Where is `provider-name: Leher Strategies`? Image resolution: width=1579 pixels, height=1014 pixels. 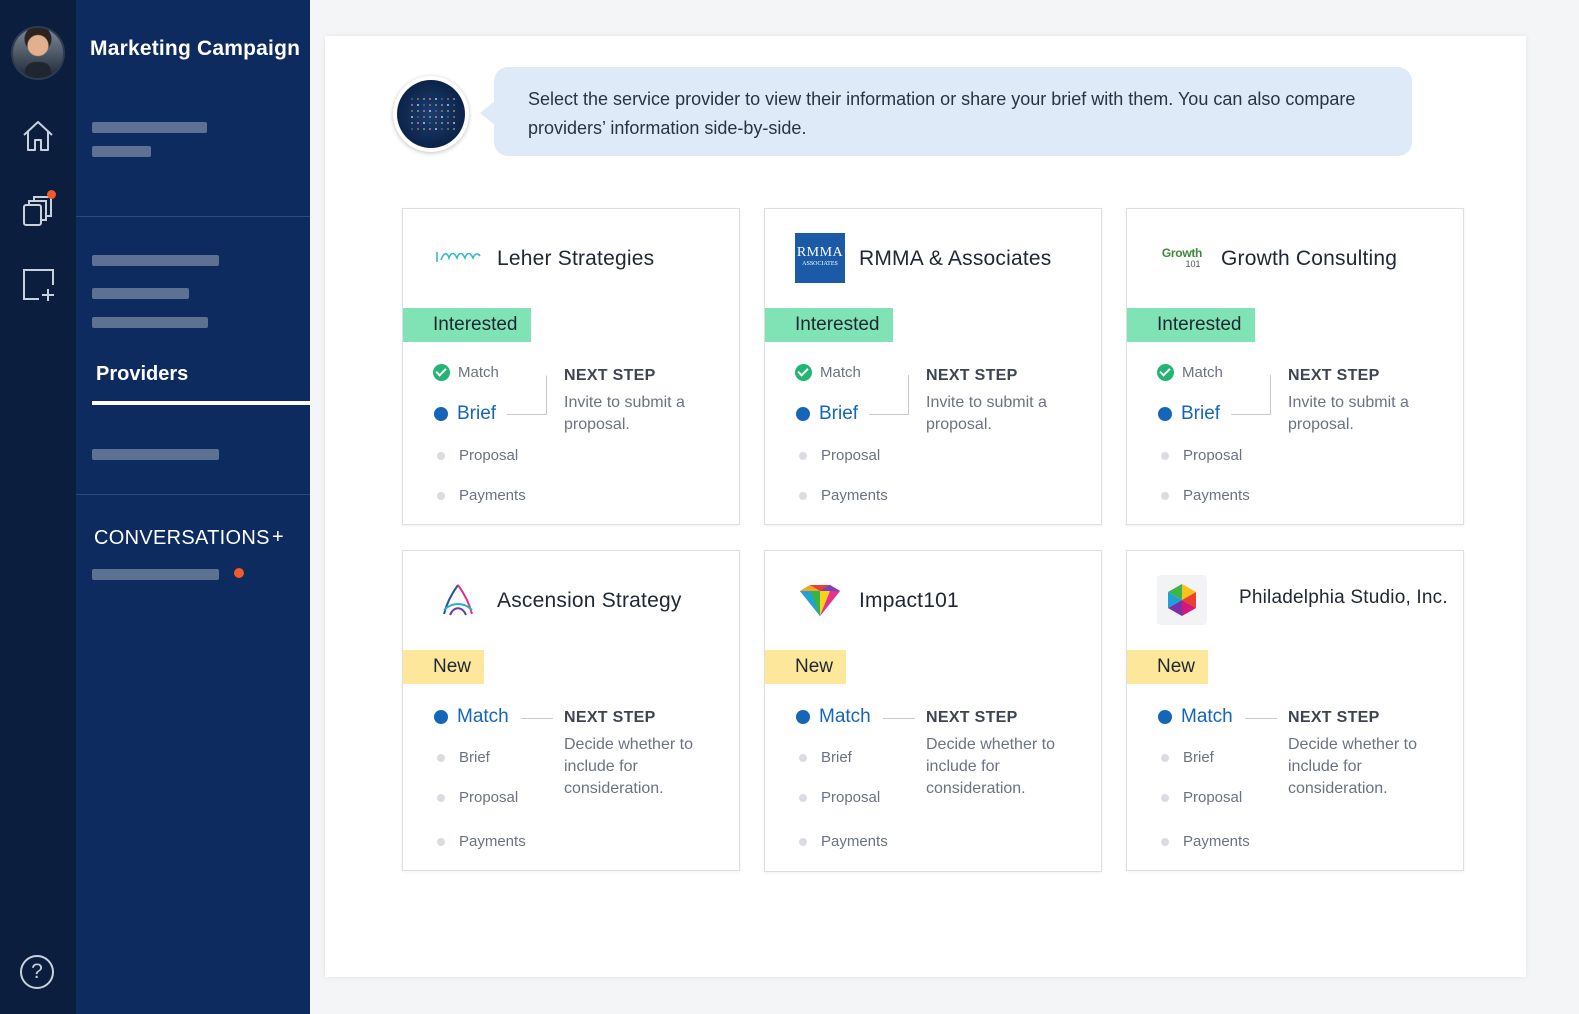 provider-name: Leher Strategies is located at coordinates (576, 258).